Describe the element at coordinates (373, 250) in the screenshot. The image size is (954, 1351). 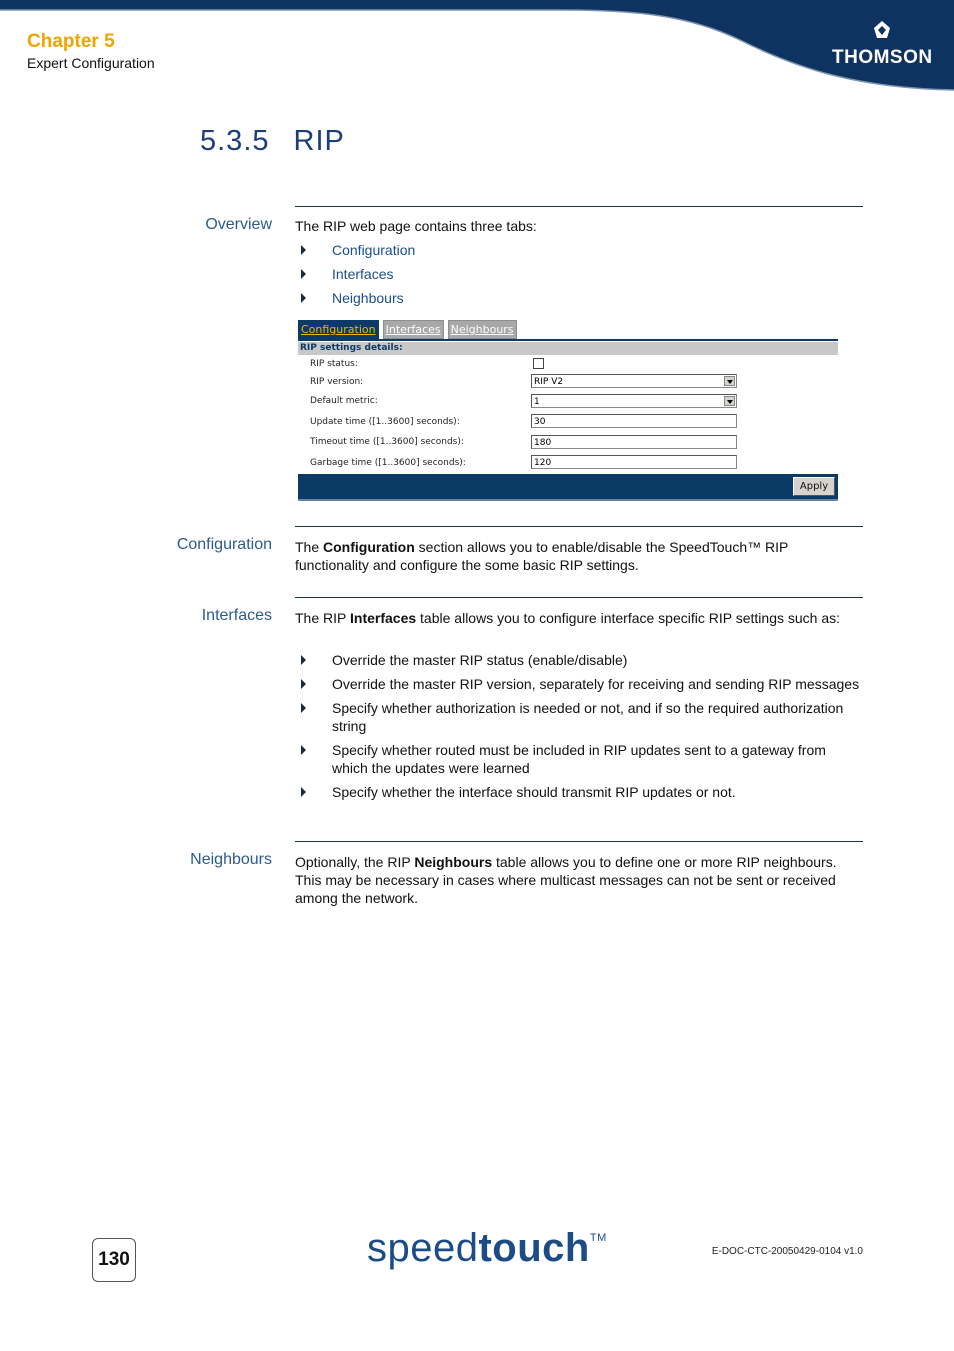
I see `link-configuration: Configuration` at that location.